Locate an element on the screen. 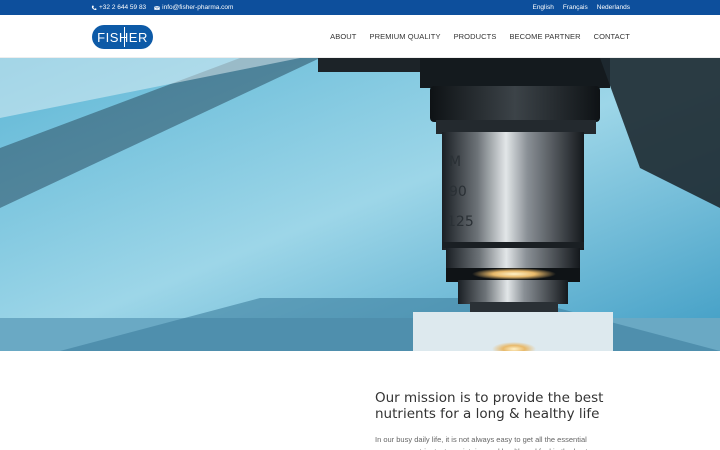  contact-info: +32 2 644 59 83 info@fisher-pharma.com is located at coordinates (162, 7).